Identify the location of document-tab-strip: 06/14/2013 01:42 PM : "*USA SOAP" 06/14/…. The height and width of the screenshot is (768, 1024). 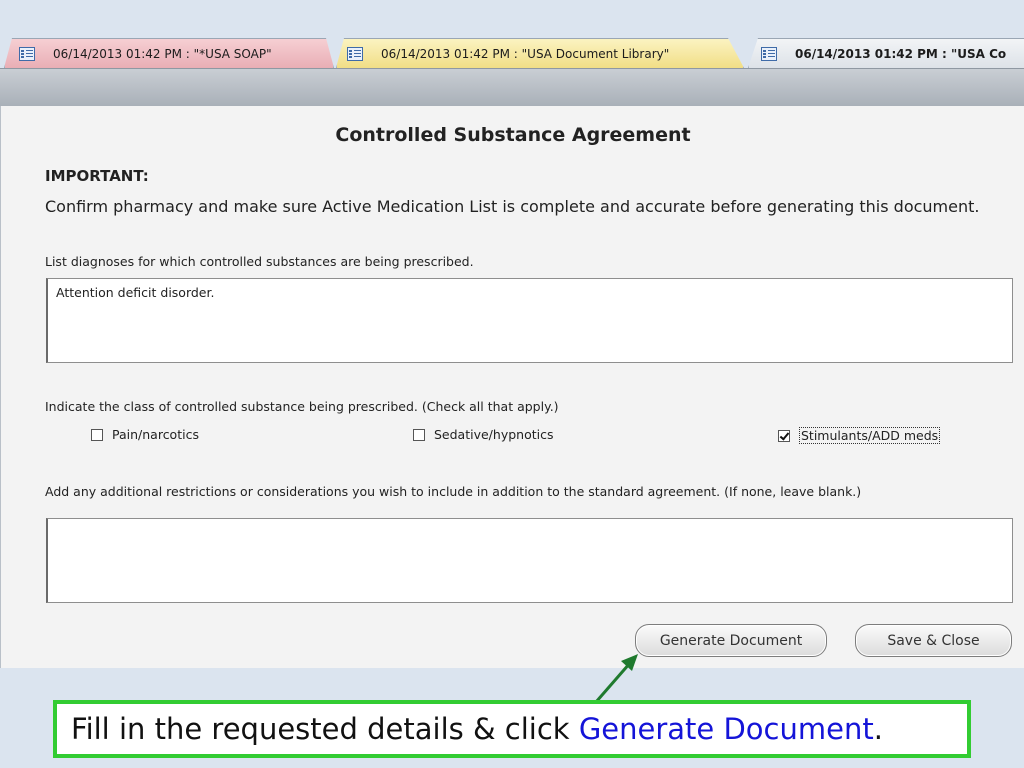
(512, 48).